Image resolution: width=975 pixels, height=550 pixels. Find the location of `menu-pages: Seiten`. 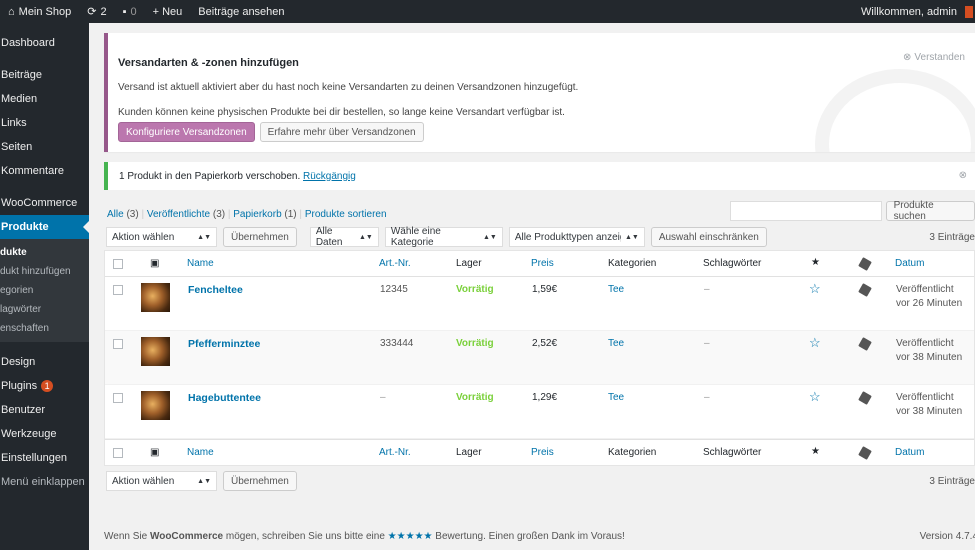

menu-pages: Seiten is located at coordinates (44, 147).